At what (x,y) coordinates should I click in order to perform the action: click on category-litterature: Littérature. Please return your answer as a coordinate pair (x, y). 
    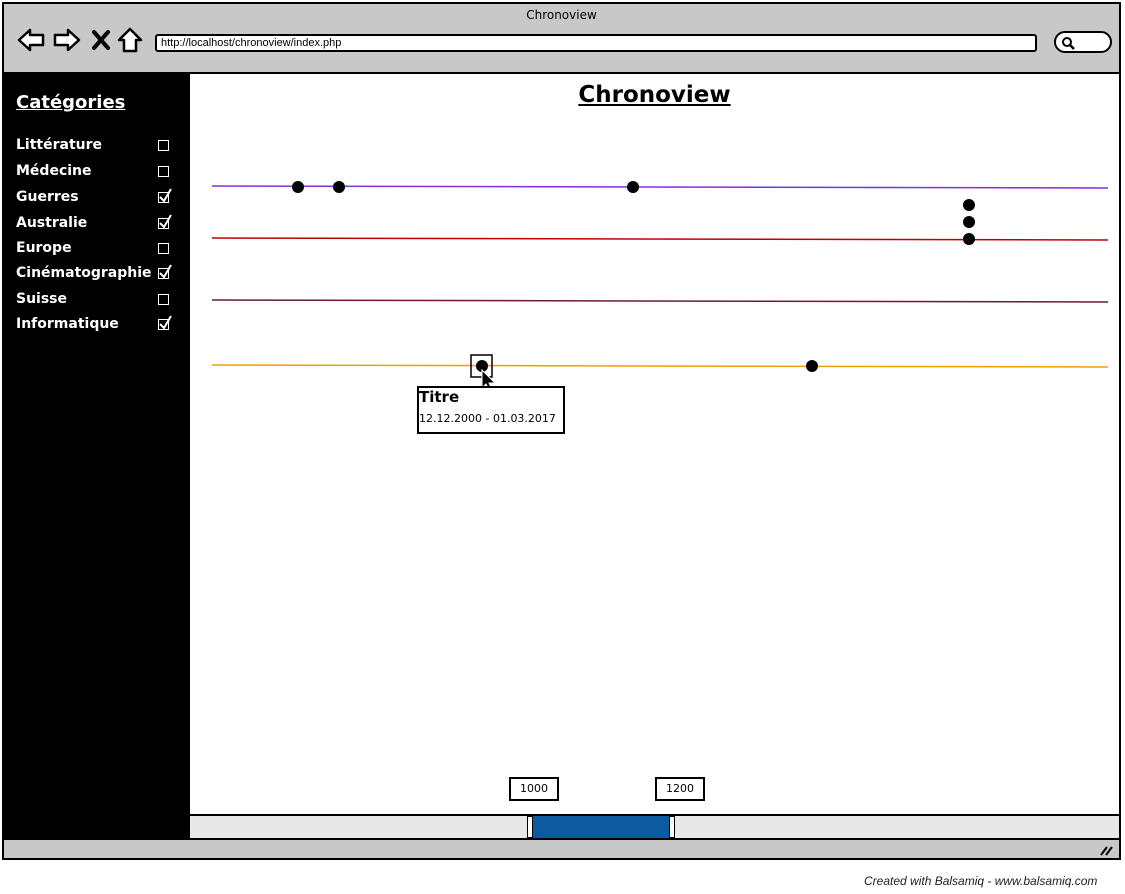
    Looking at the image, I should click on (97, 147).